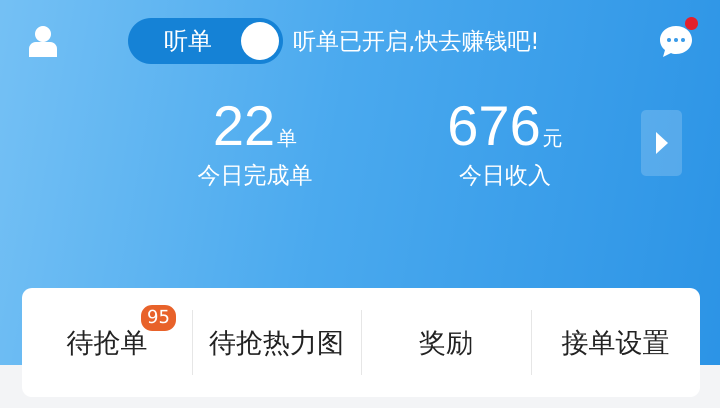 The width and height of the screenshot is (720, 408). Describe the element at coordinates (615, 342) in the screenshot. I see `menu-item: 接单设置` at that location.